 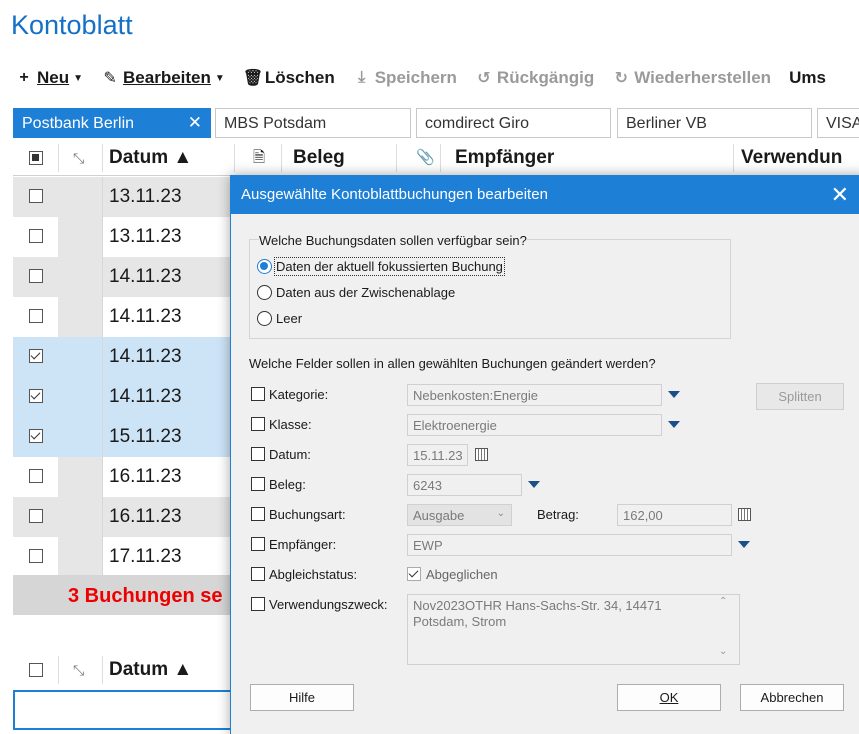 What do you see at coordinates (264, 266) in the screenshot?
I see `radio-focused-booking` at bounding box center [264, 266].